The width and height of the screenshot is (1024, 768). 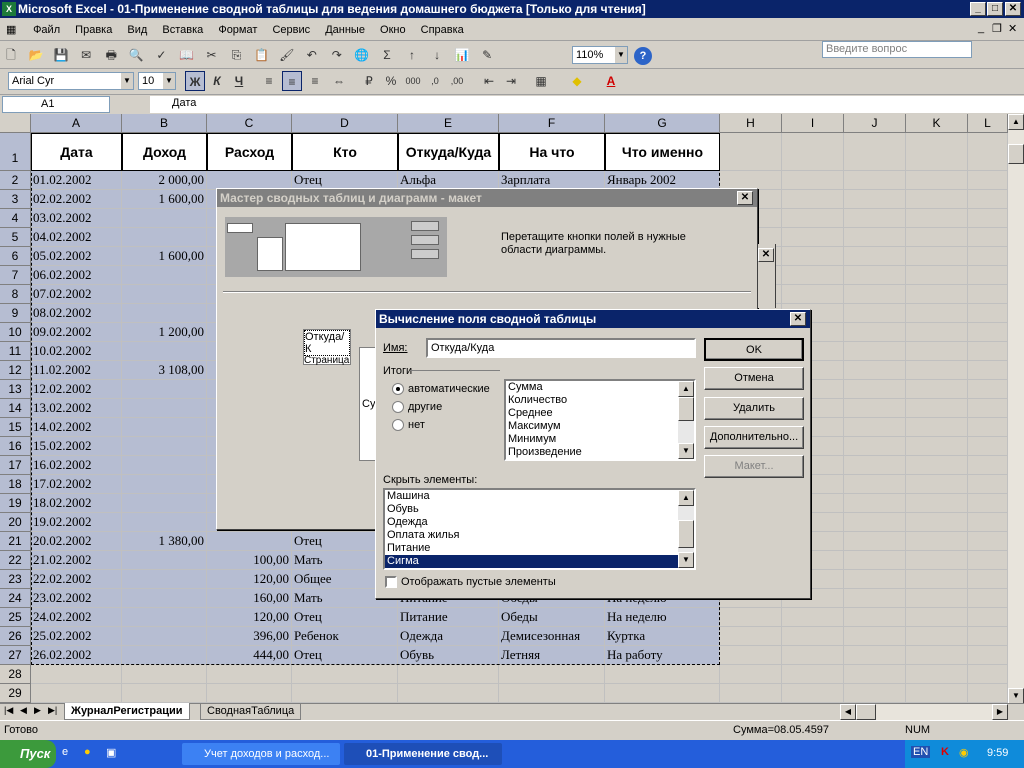 What do you see at coordinates (164, 256) in the screenshot?
I see `table-cell: 1 600,00` at bounding box center [164, 256].